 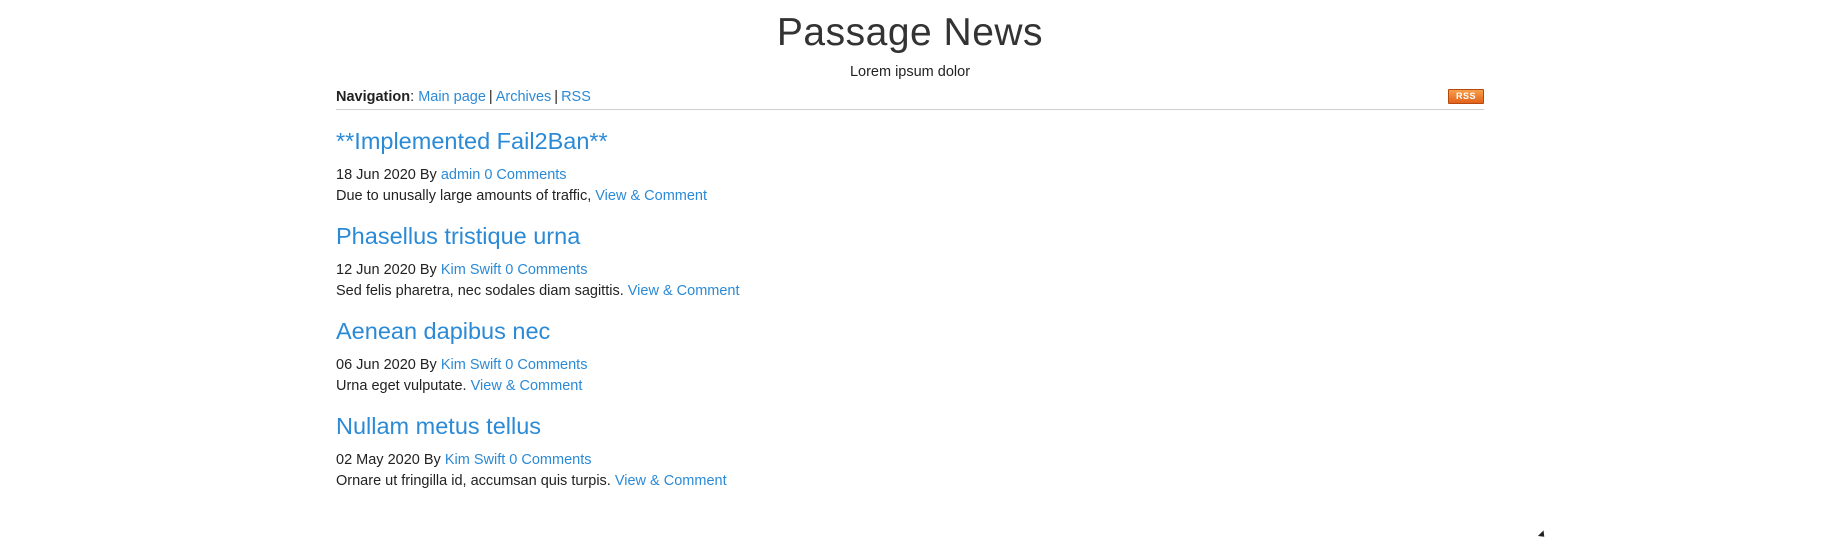 I want to click on nav-link-archives: Archives, so click(x=524, y=97).